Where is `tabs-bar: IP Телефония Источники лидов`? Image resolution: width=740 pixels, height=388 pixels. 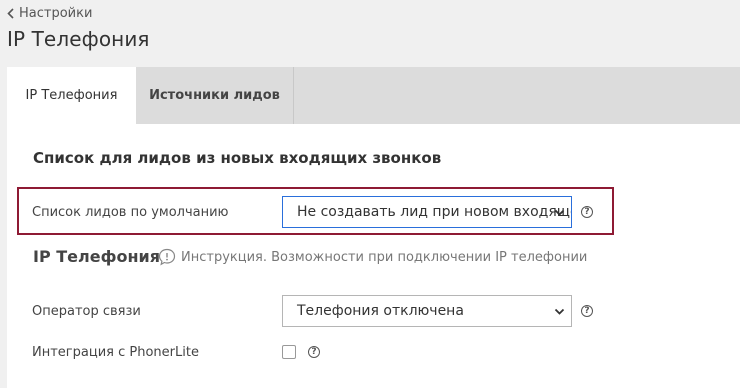 tabs-bar: IP Телефония Источники лидов is located at coordinates (373, 95).